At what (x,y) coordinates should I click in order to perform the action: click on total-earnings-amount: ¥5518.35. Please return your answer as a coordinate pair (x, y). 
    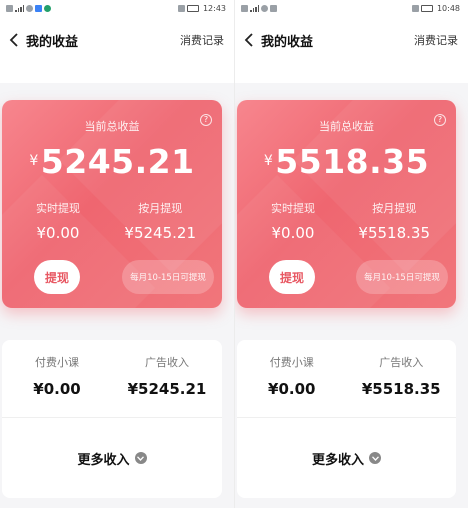
    Looking at the image, I should click on (346, 161).